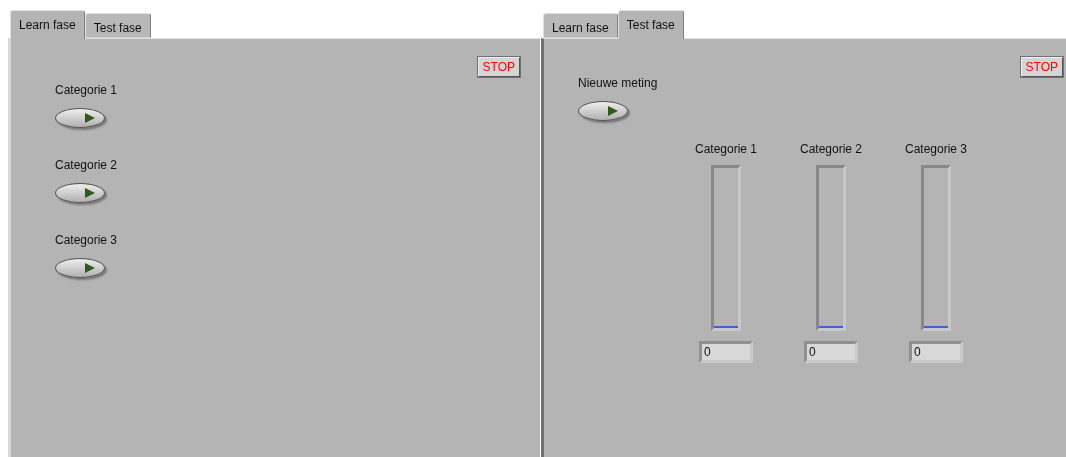  I want to click on button-label: Nieuwe meting, so click(618, 83).